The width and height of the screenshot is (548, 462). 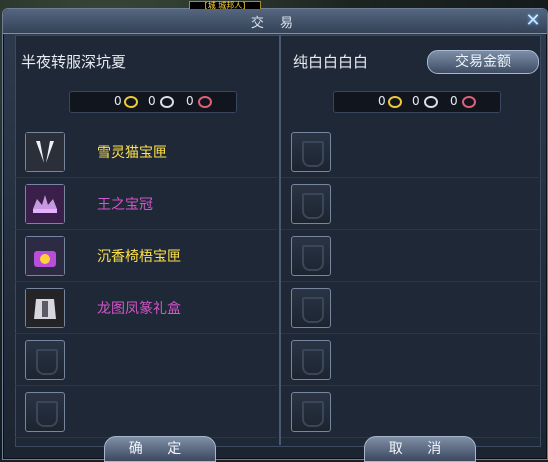 I want to click on right-gold-value: 0, so click(x=382, y=101).